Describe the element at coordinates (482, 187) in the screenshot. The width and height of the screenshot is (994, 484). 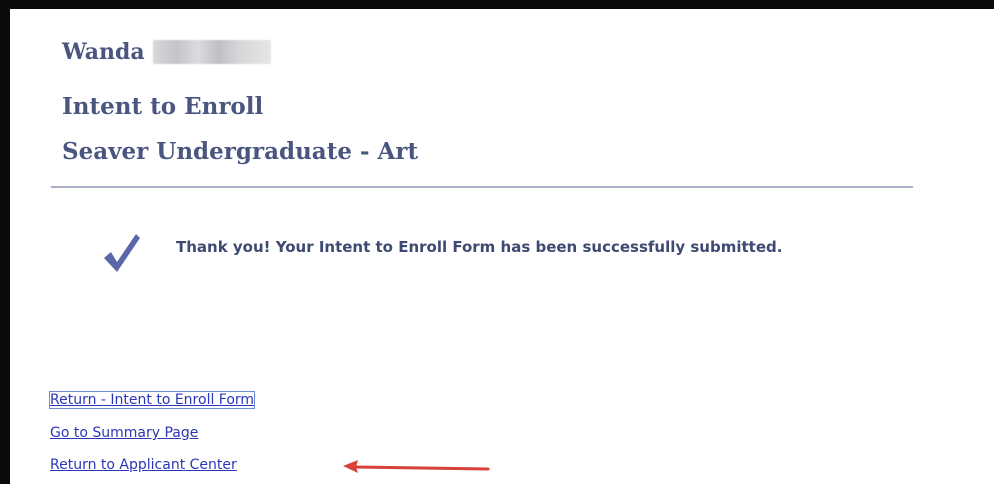
I see `header-divider` at that location.